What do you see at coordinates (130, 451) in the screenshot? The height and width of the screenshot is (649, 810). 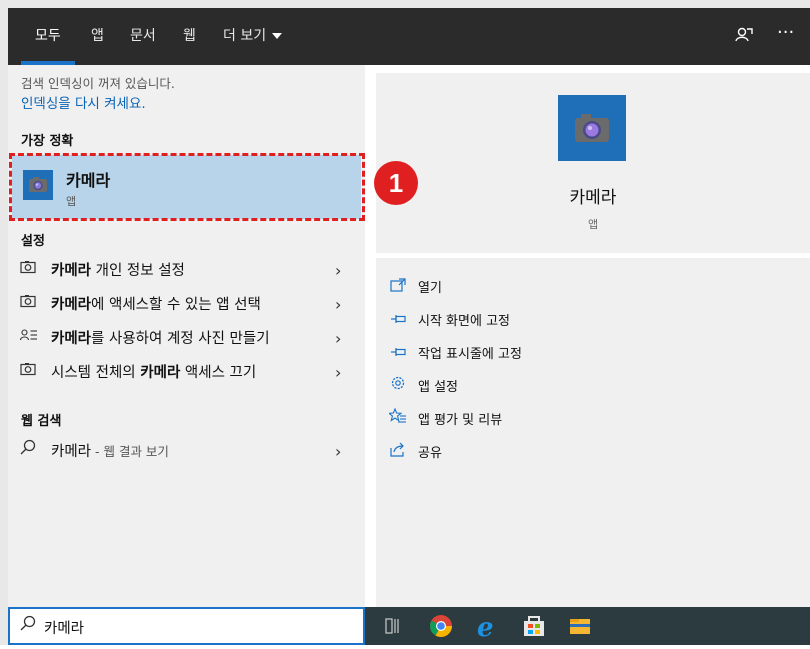 I see `web-search-suffix: - 웹 결과 보기` at bounding box center [130, 451].